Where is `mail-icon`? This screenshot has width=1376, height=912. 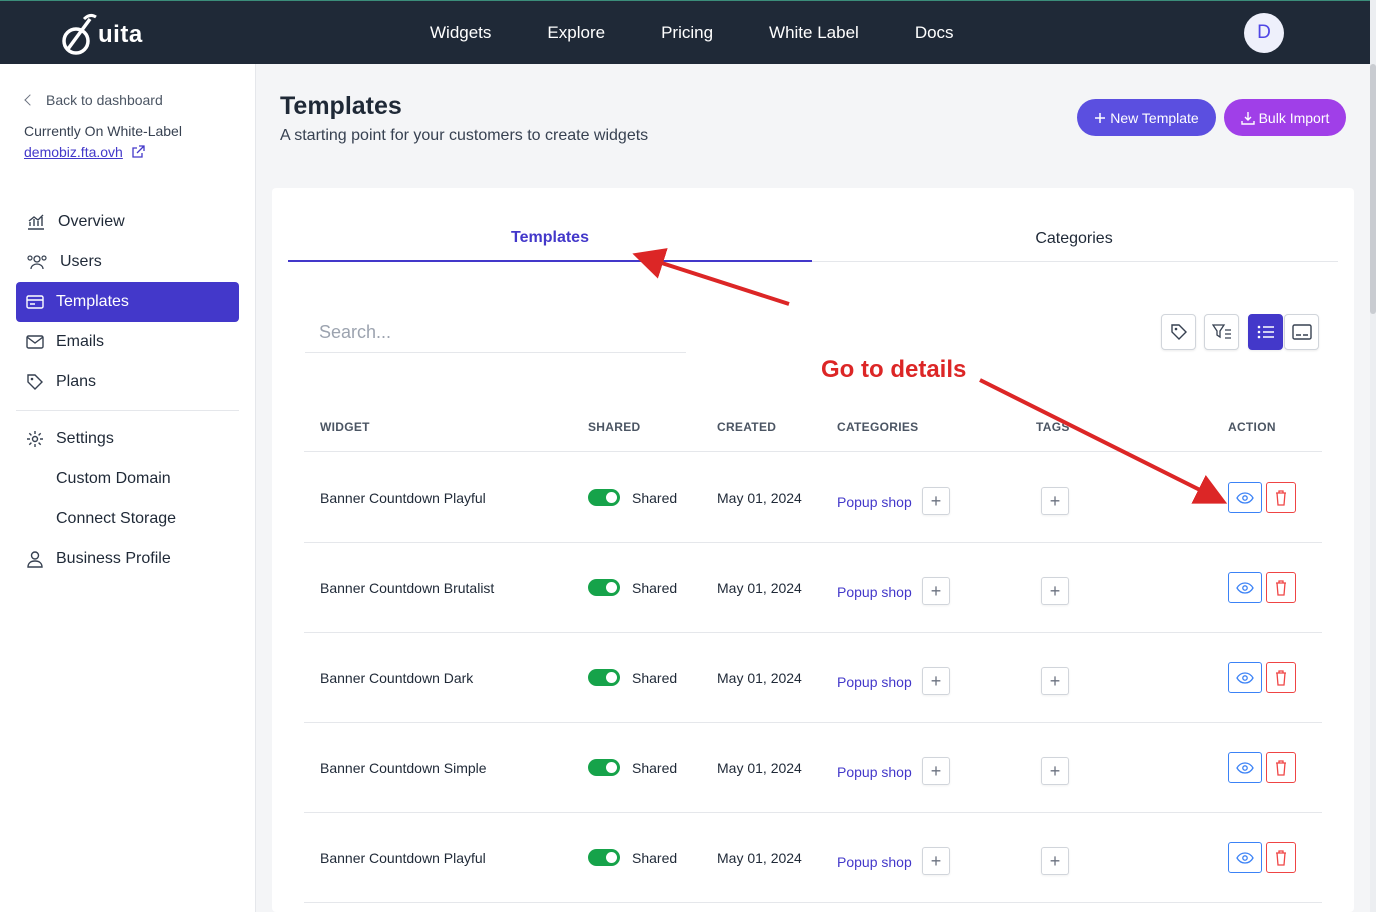
mail-icon is located at coordinates (35, 342).